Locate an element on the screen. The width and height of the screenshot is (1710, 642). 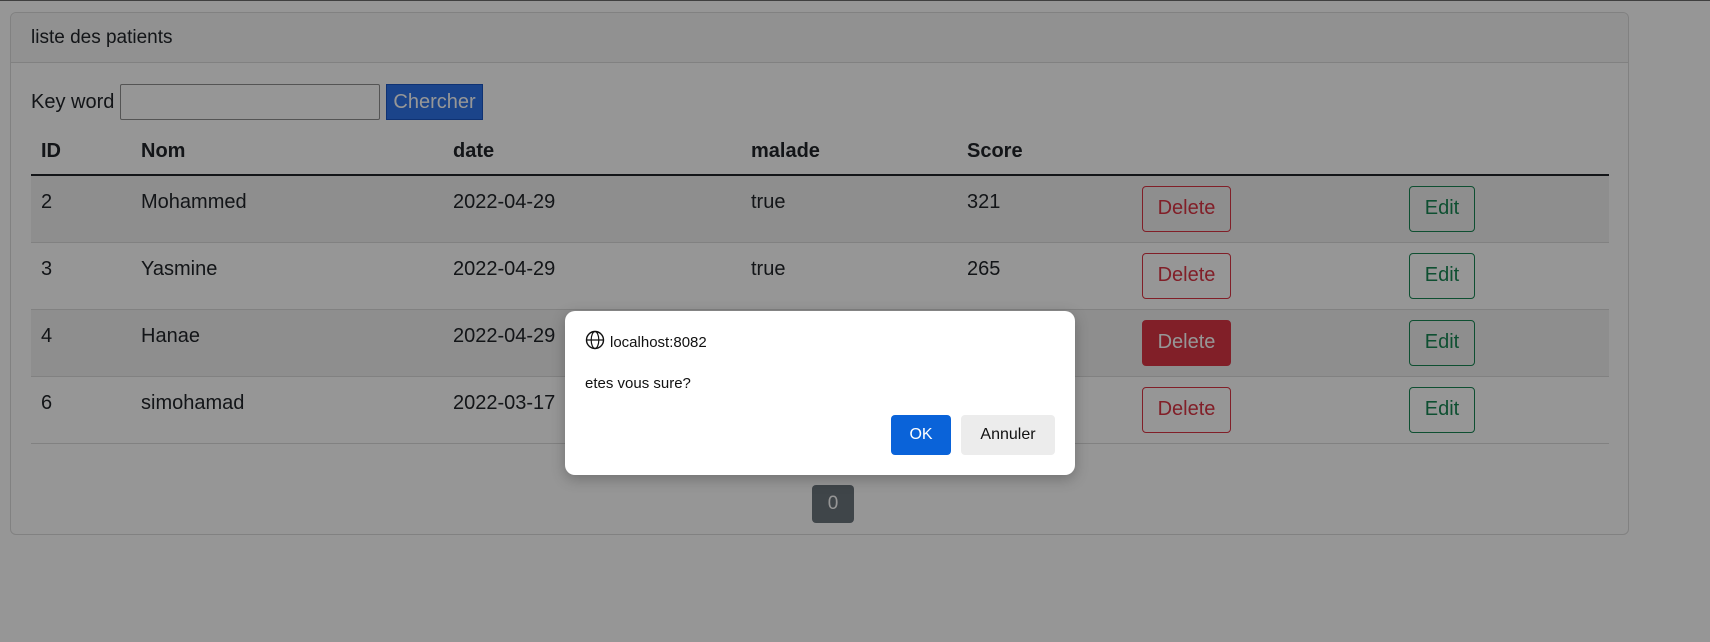
dialog-origin: localhost:8082 is located at coordinates (646, 342).